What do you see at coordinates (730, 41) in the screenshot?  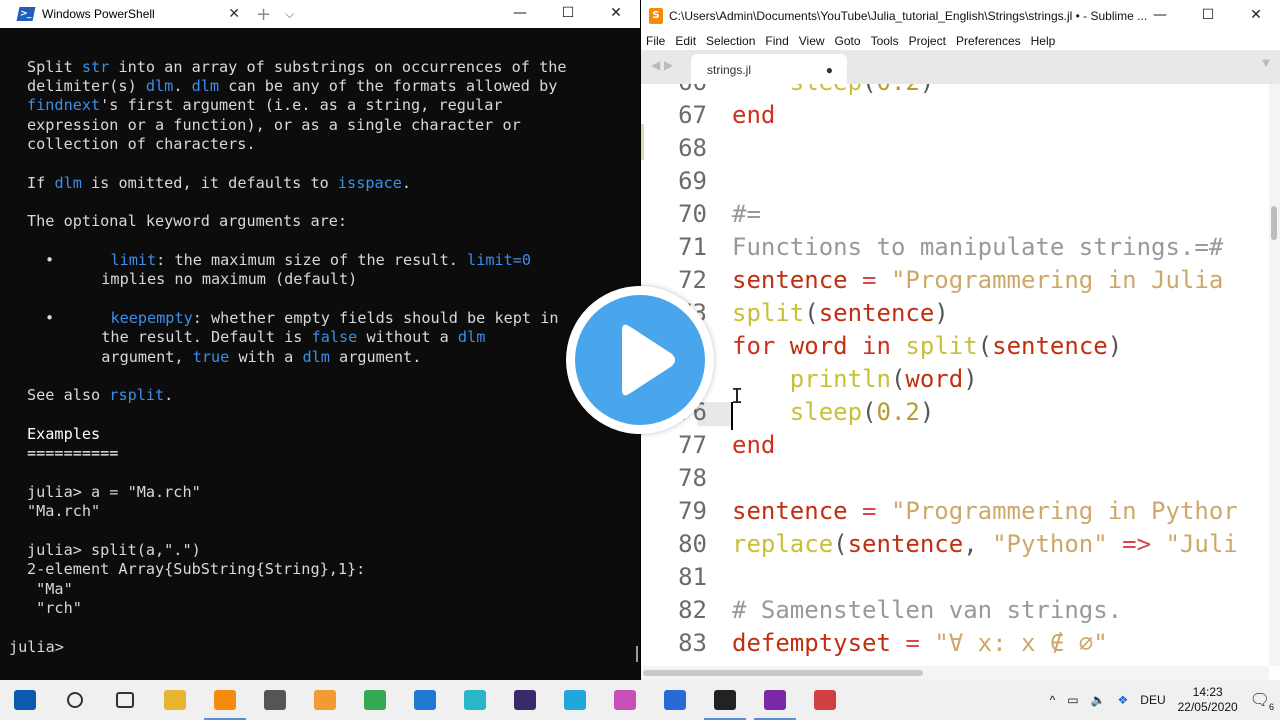 I see `menu-selection: Selection` at bounding box center [730, 41].